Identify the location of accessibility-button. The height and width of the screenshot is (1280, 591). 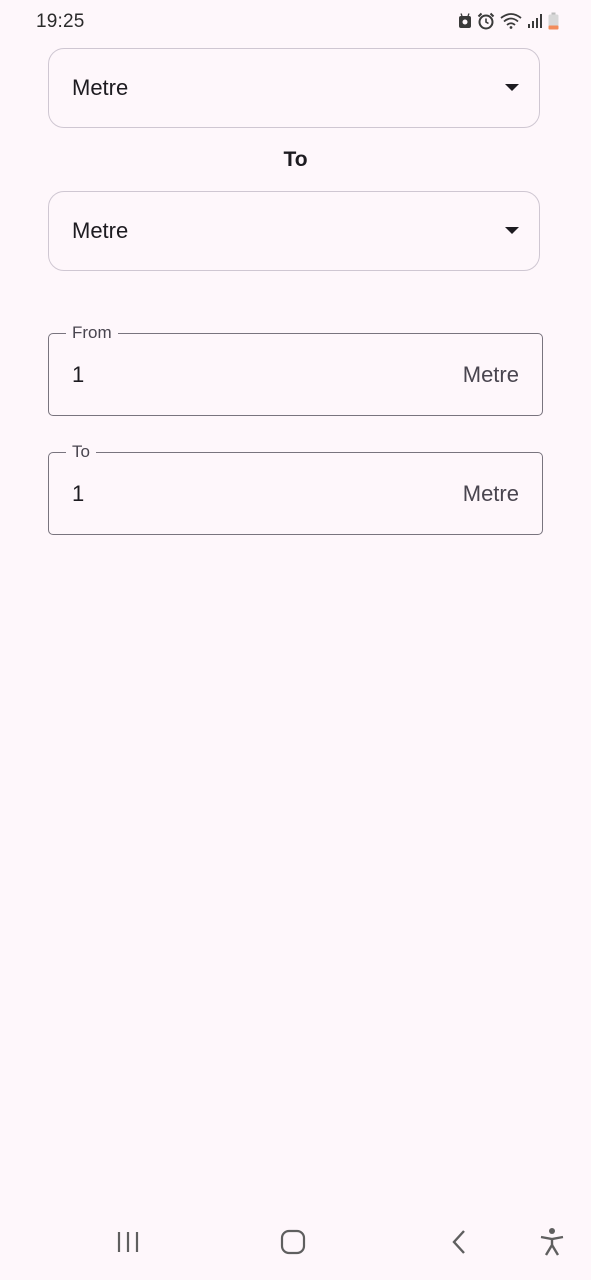
(552, 1244).